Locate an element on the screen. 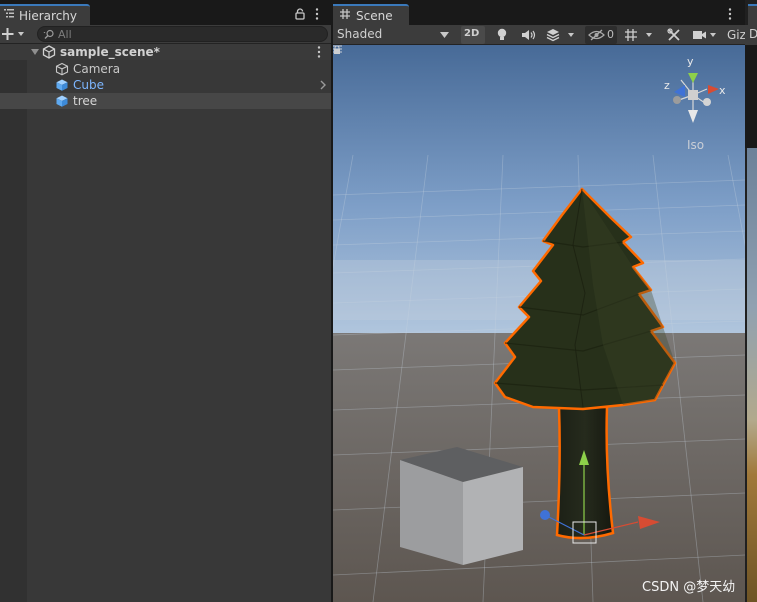 This screenshot has width=757, height=602. grid-snapping-dropdown is located at coordinates (640, 35).